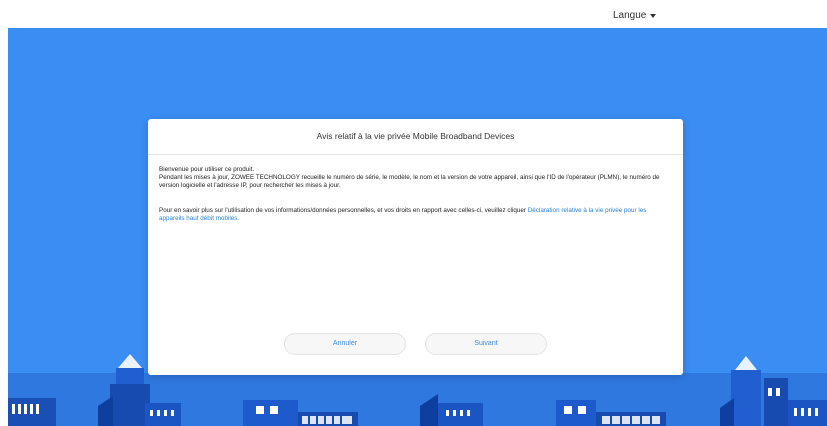 The width and height of the screenshot is (827, 426). I want to click on language-dropdown: Langue, so click(635, 15).